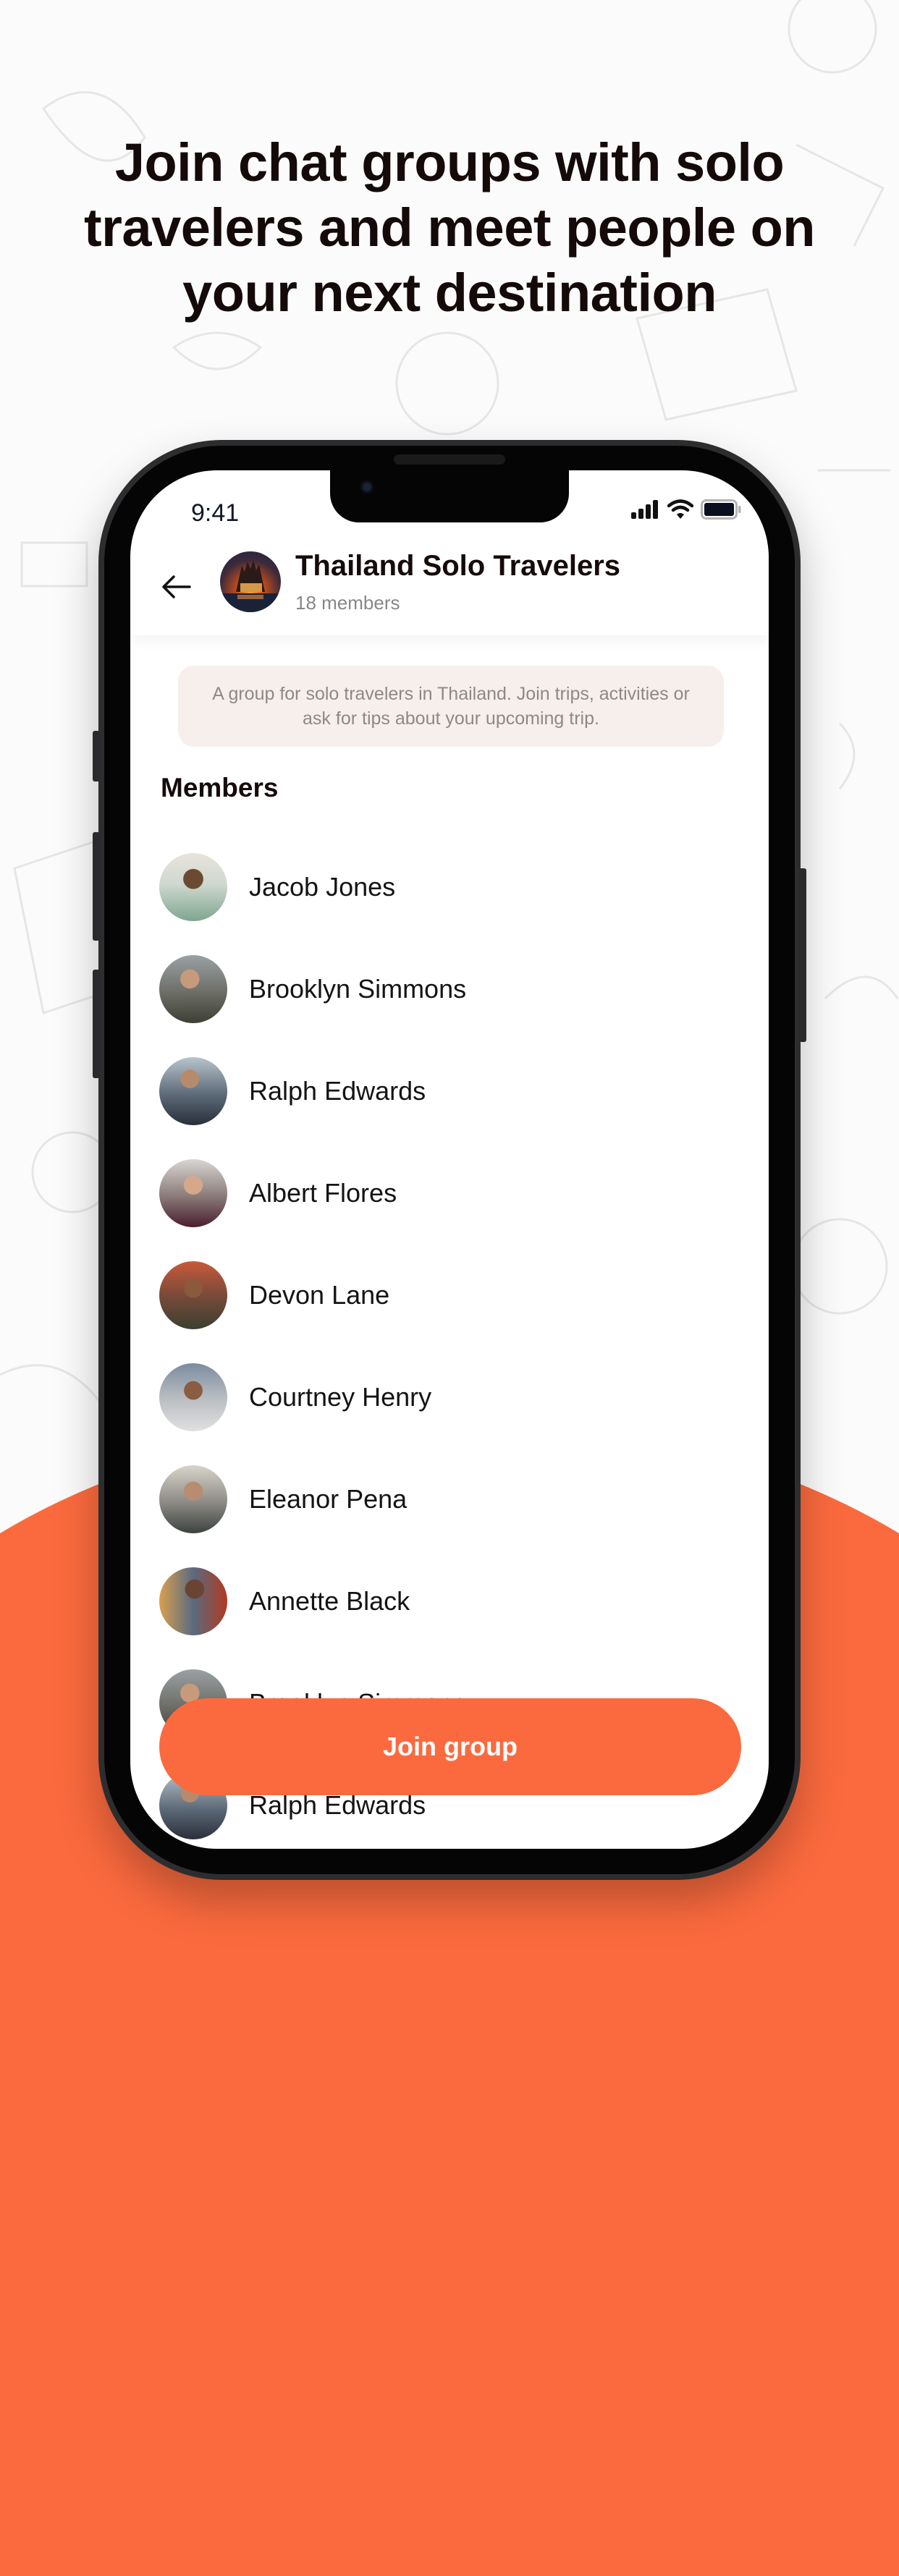  Describe the element at coordinates (322, 886) in the screenshot. I see `member-name: Jacob Jones` at that location.